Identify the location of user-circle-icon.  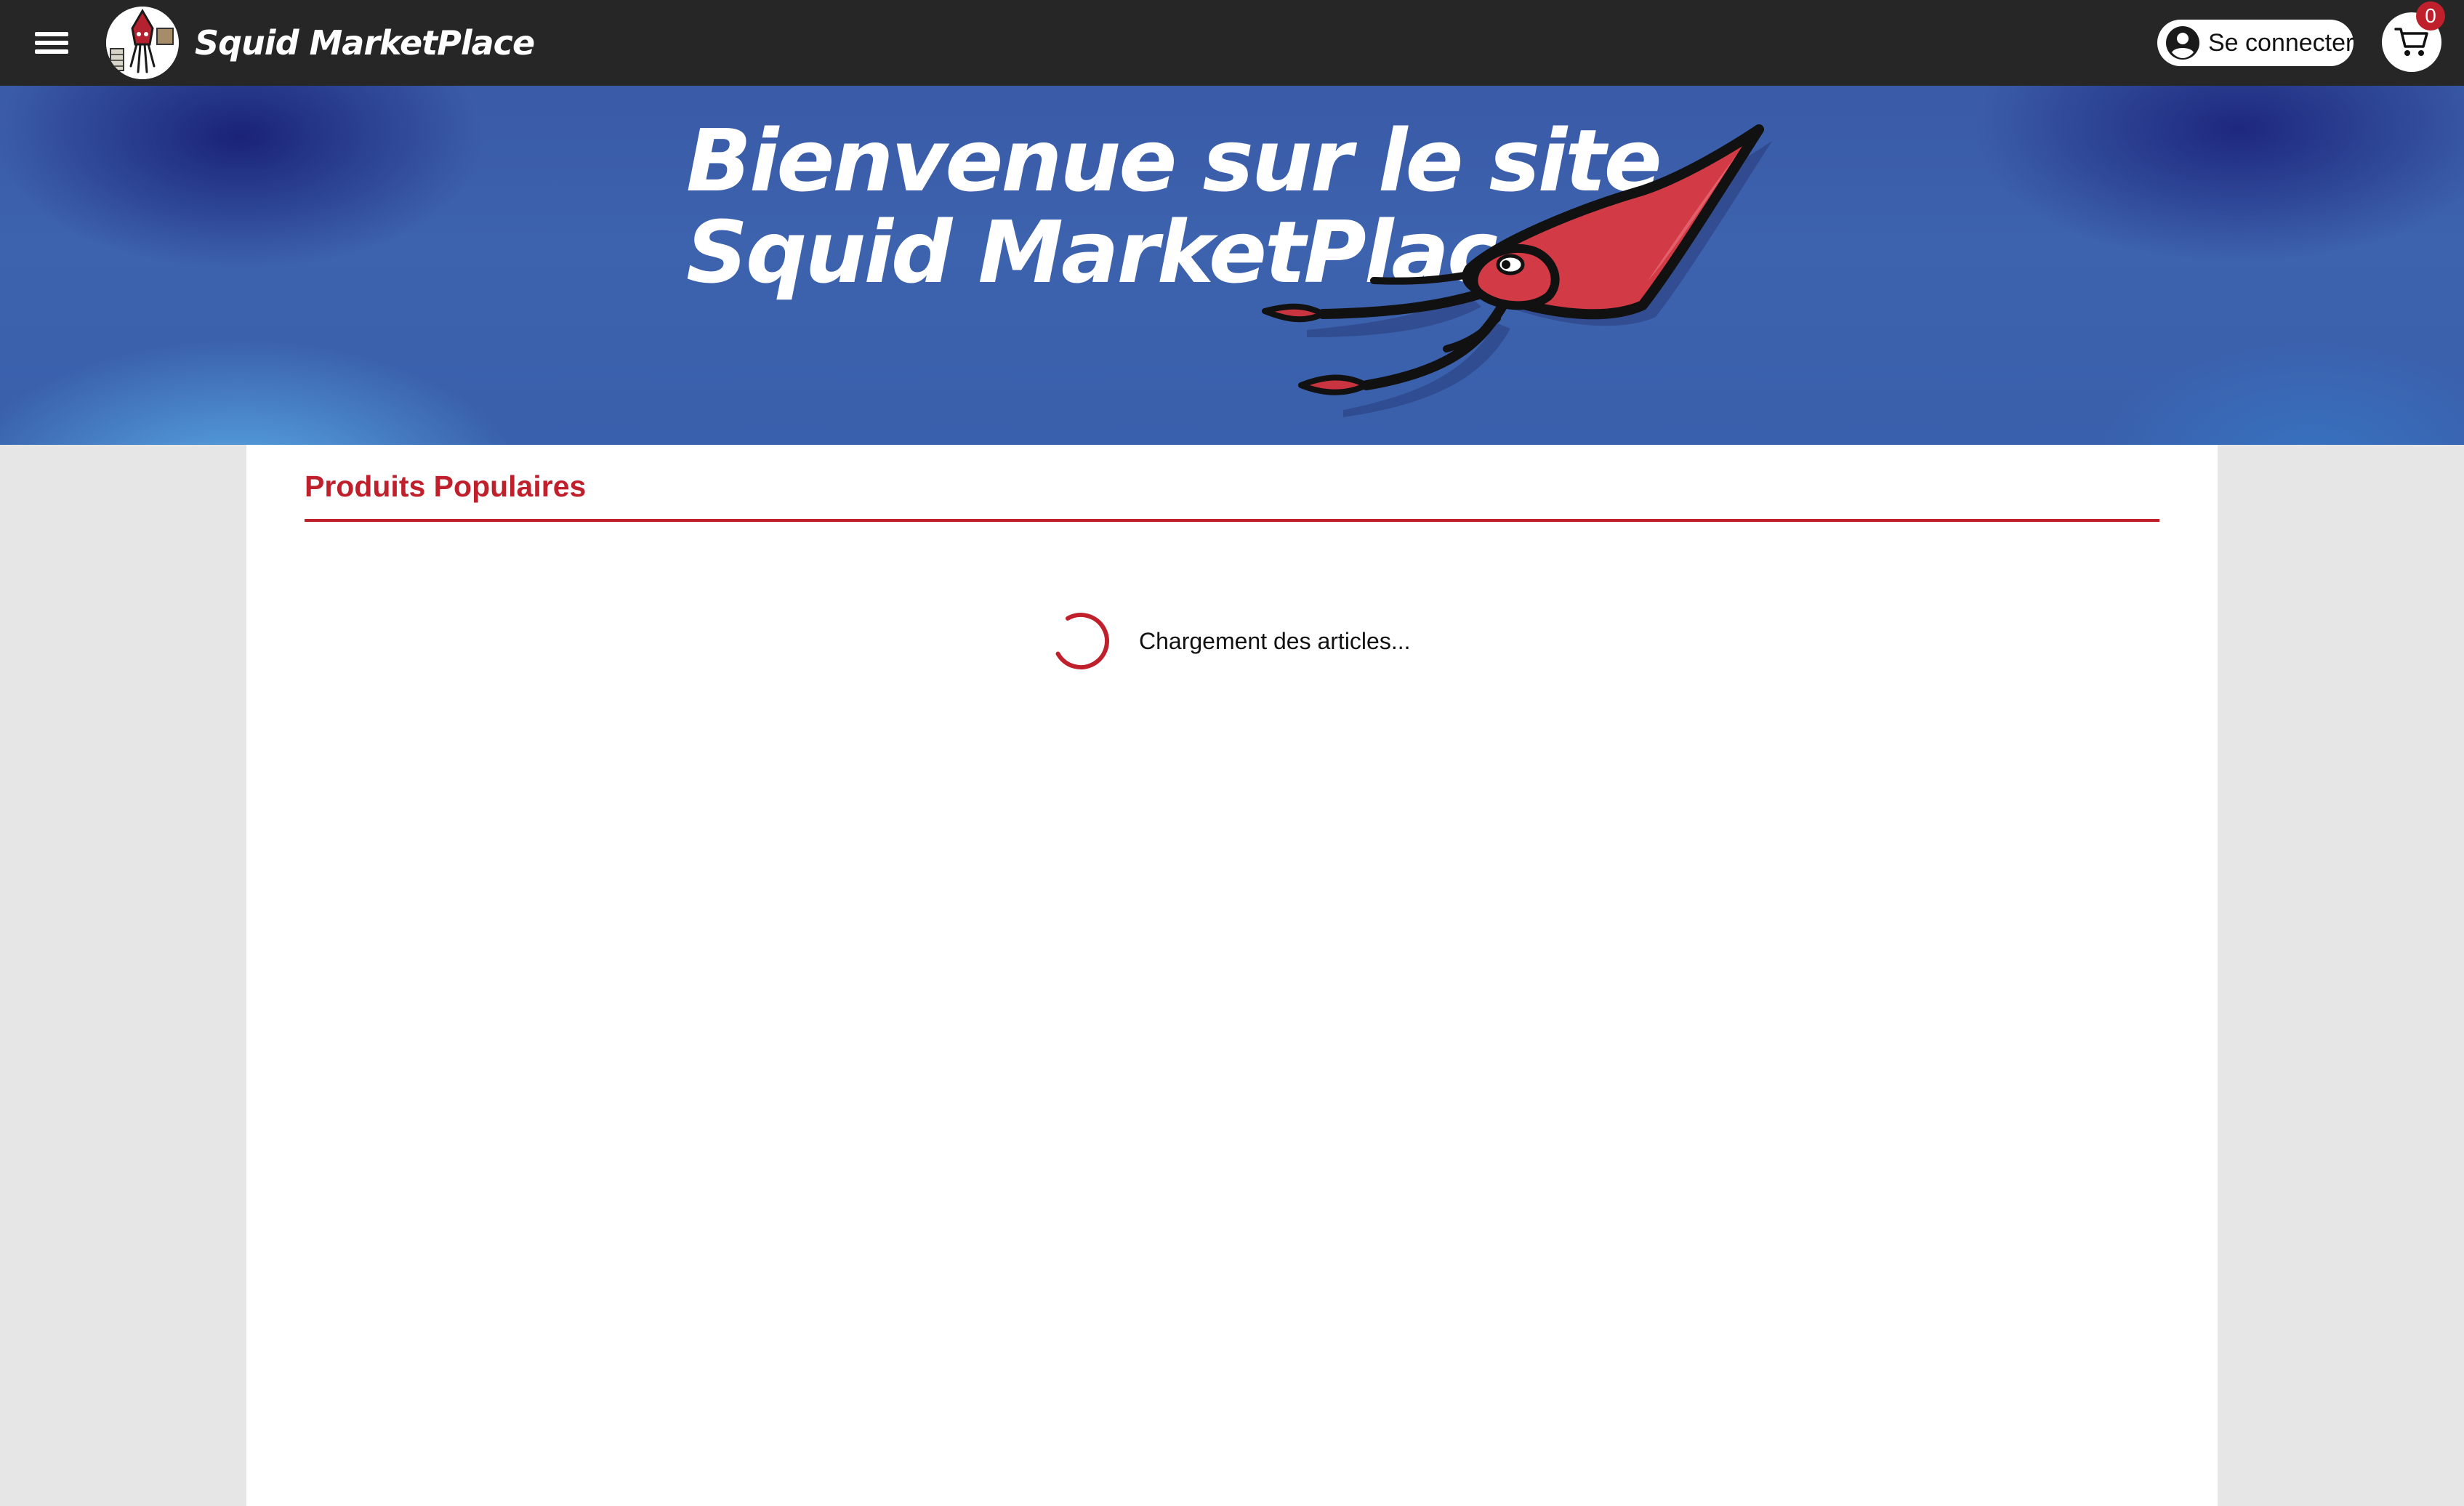
(2183, 43).